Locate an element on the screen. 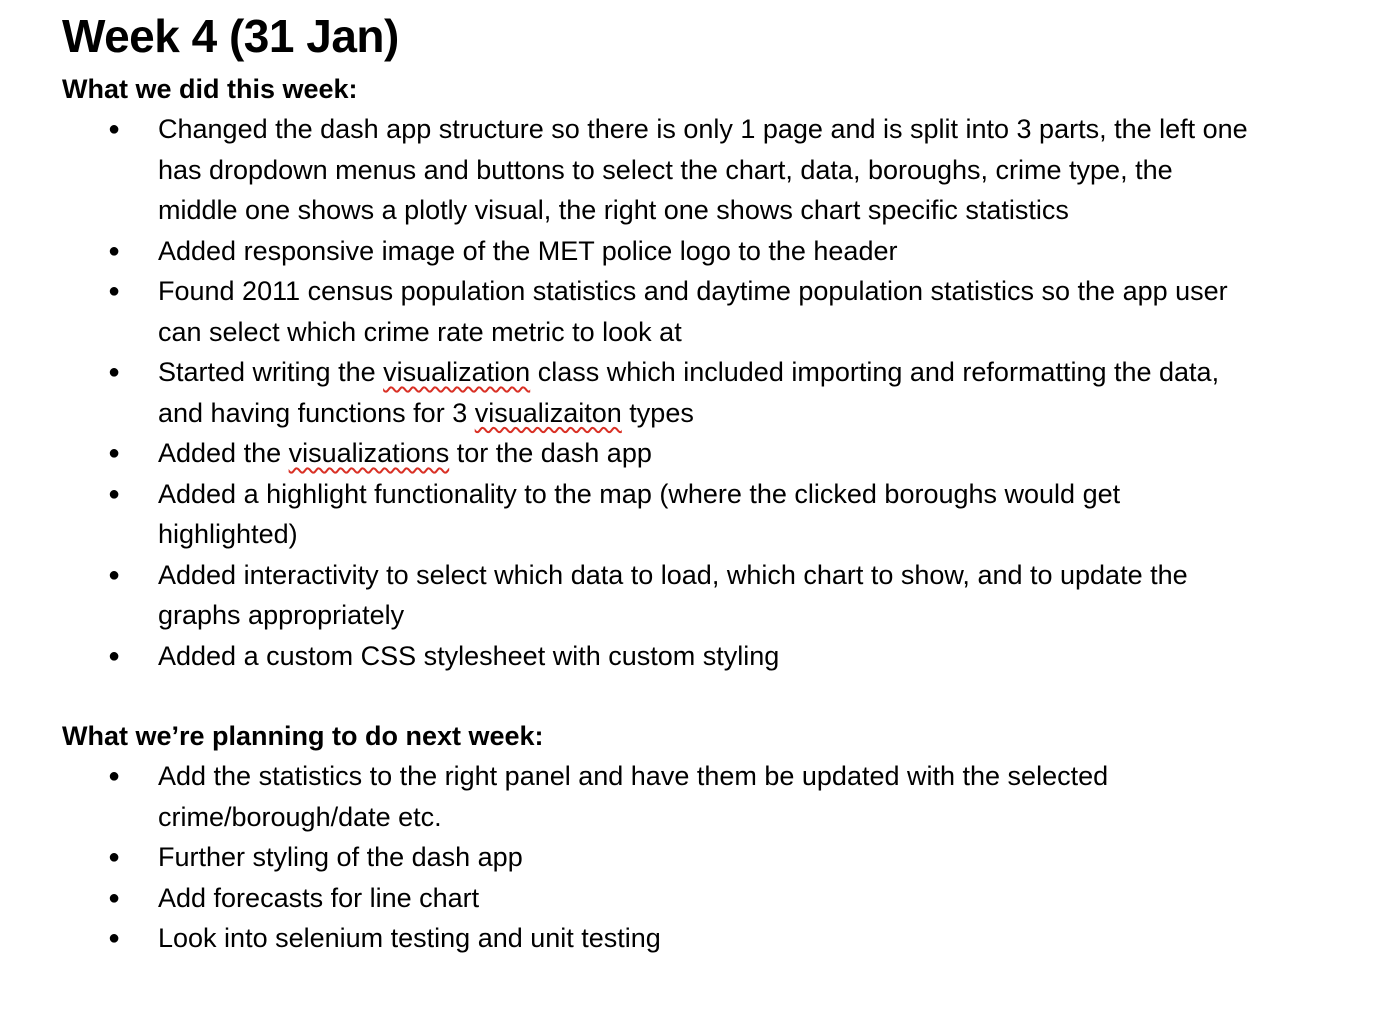  list-item: Add forecasts for line chart is located at coordinates (660, 898).